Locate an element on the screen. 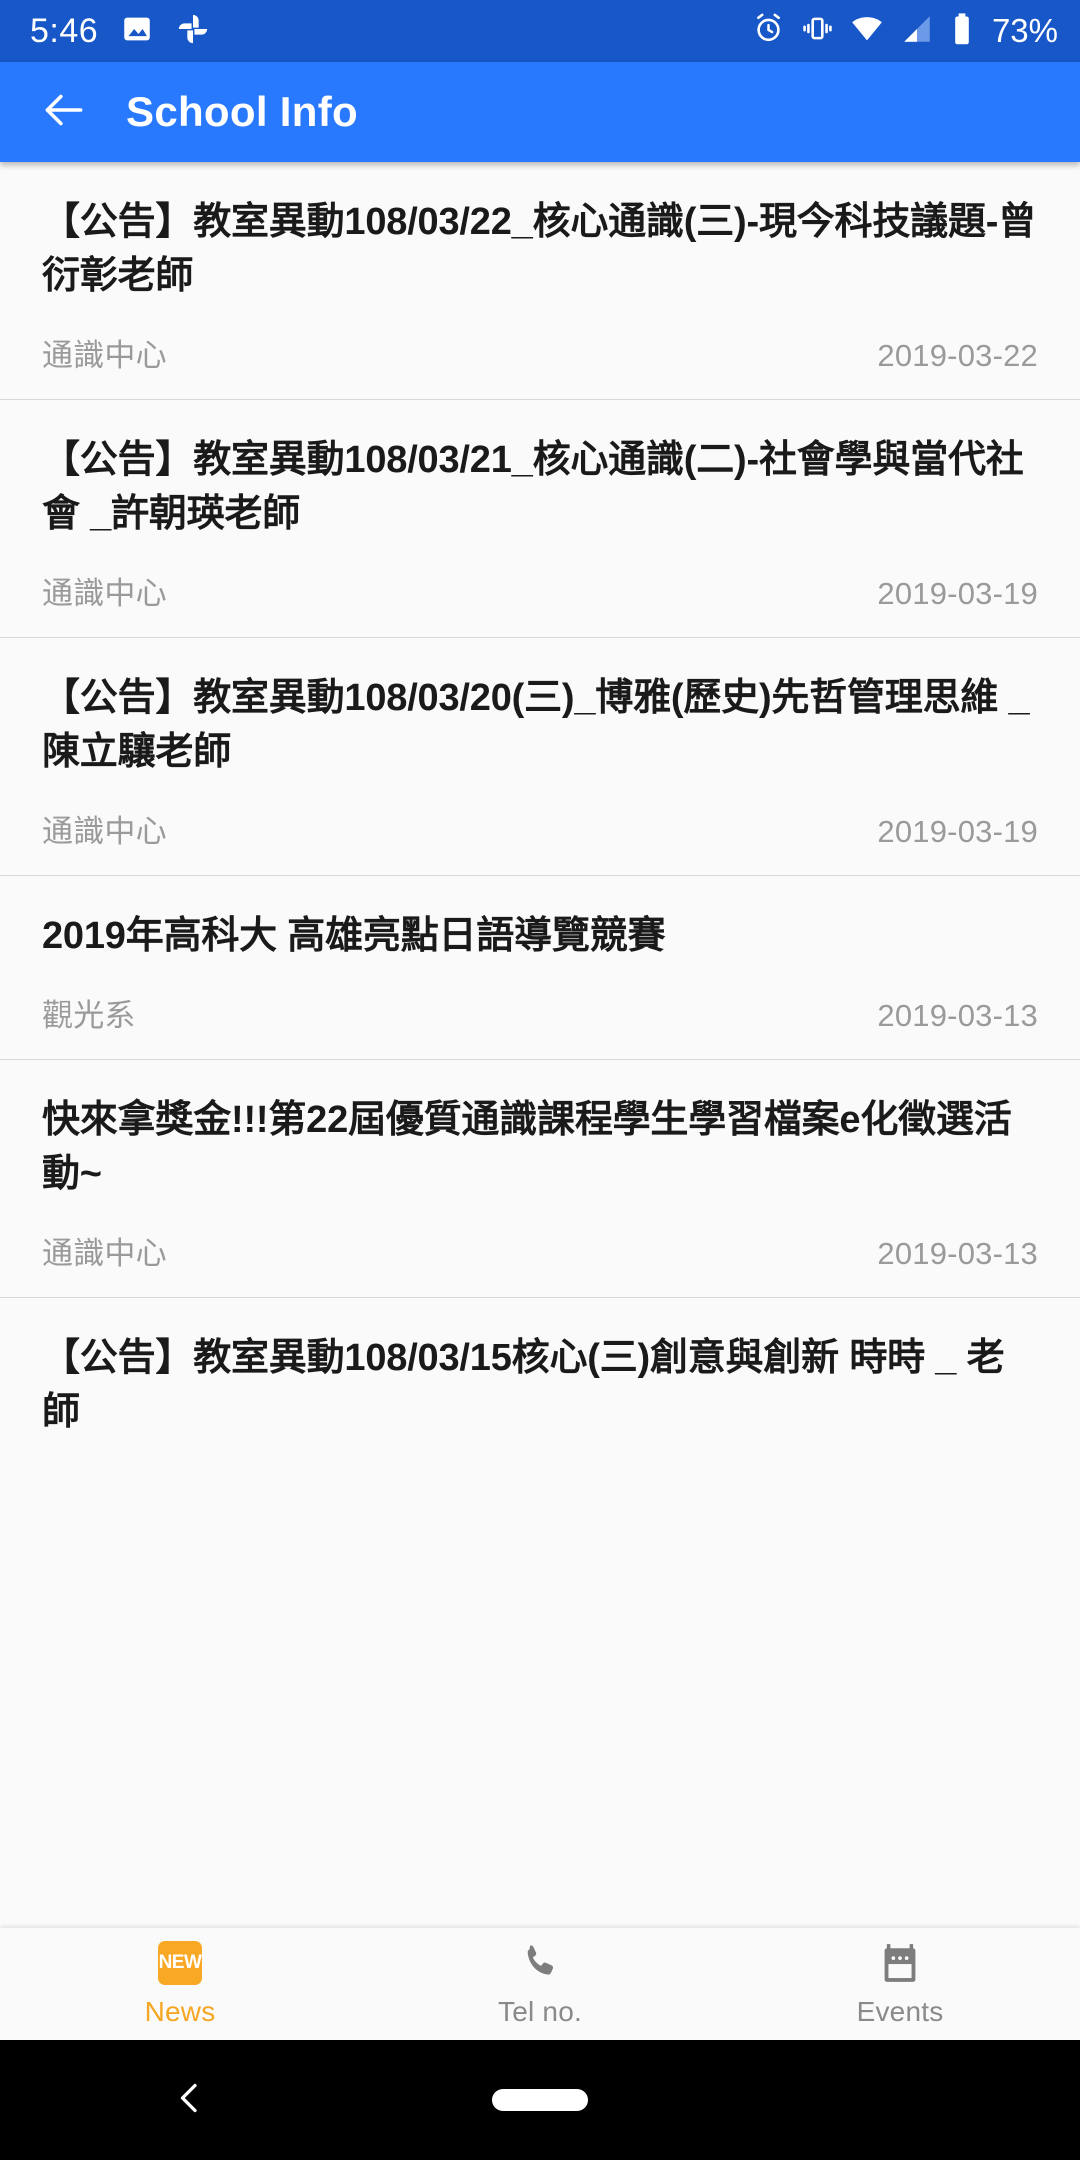 The width and height of the screenshot is (1080, 2160). nav-back-chevron-icon is located at coordinates (190, 2100).